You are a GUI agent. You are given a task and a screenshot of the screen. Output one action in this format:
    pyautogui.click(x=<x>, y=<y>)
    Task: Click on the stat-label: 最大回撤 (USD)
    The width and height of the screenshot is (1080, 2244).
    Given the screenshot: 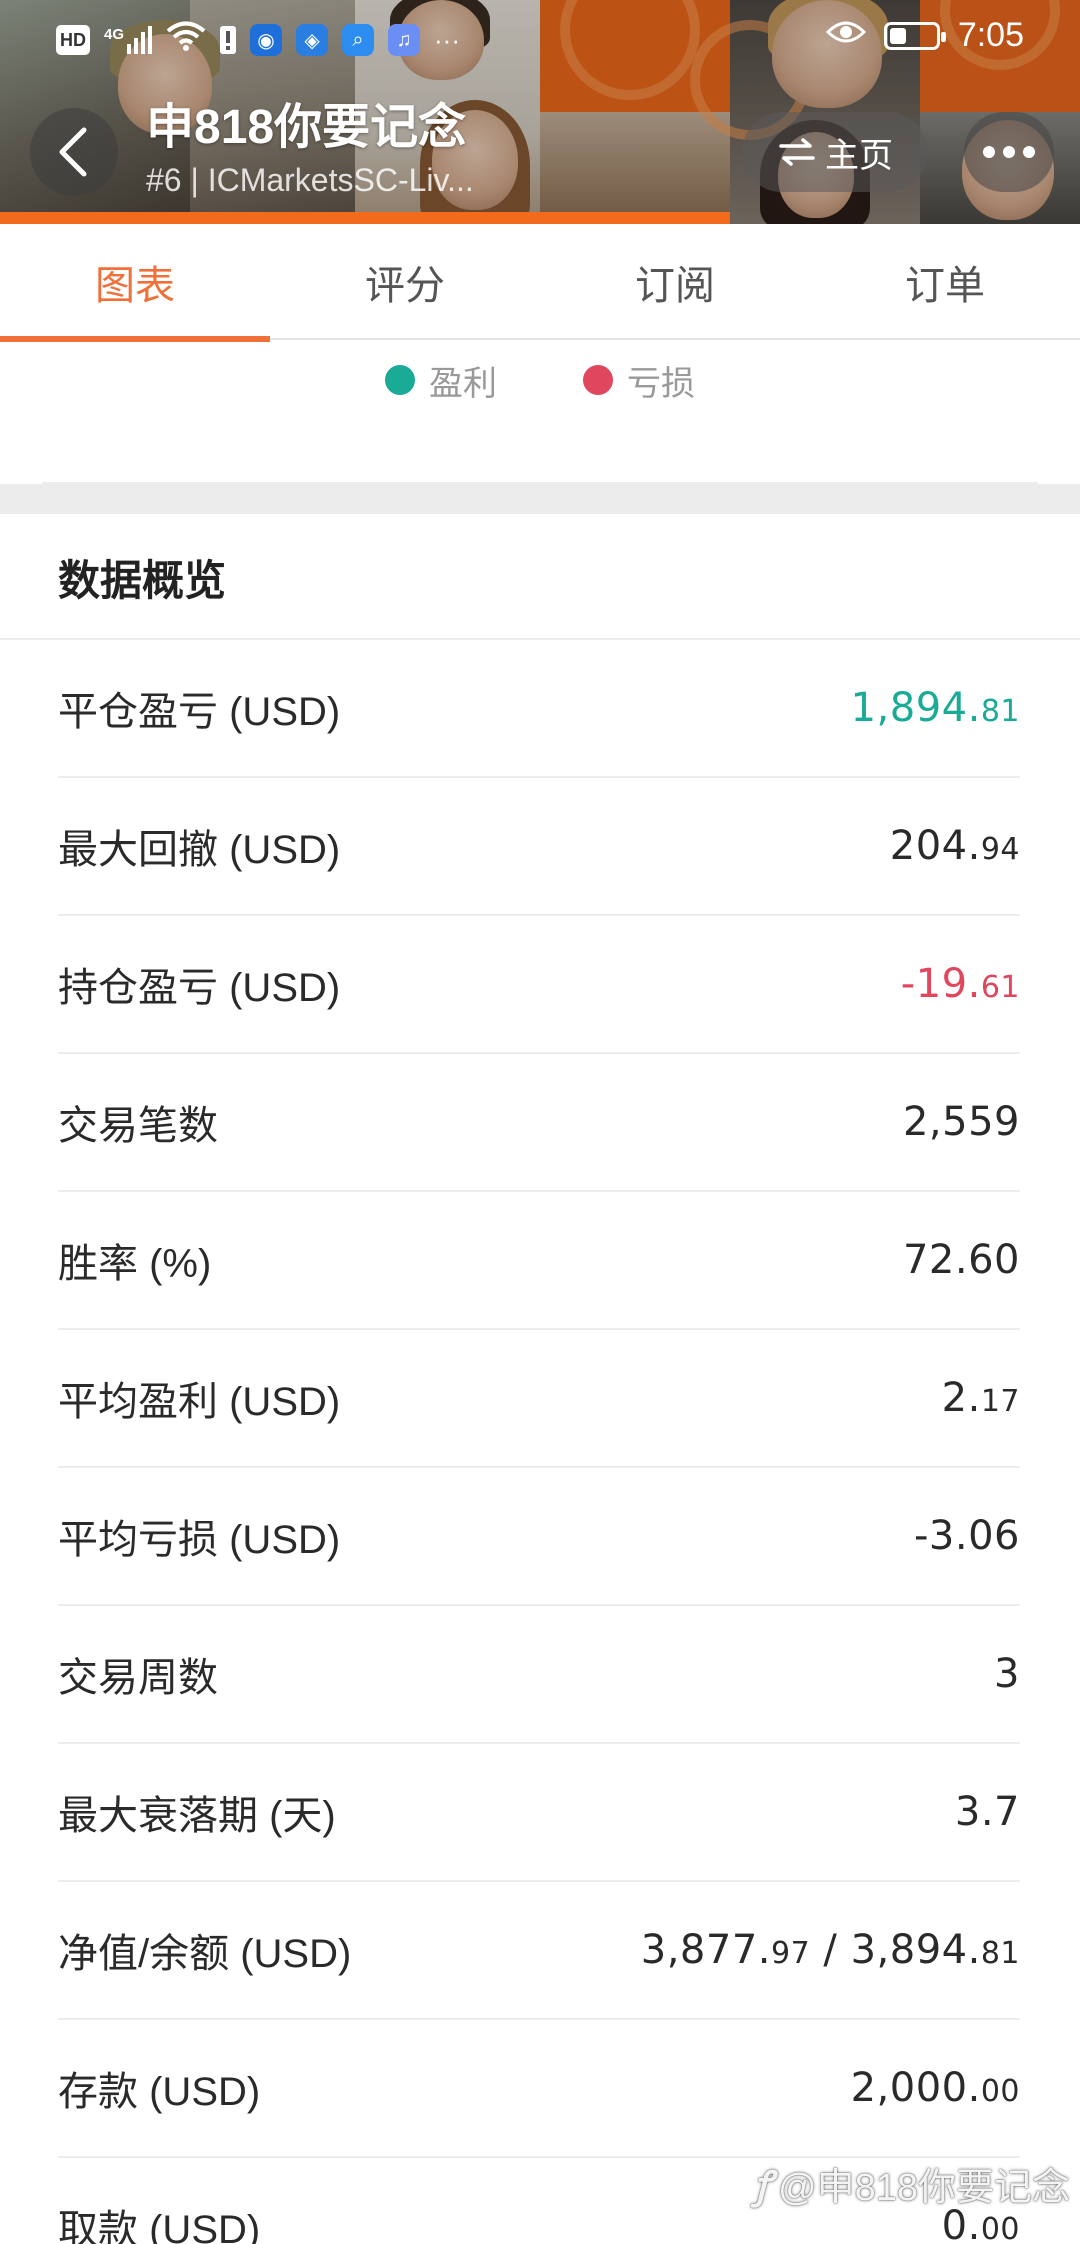 What is the action you would take?
    pyautogui.click(x=199, y=850)
    